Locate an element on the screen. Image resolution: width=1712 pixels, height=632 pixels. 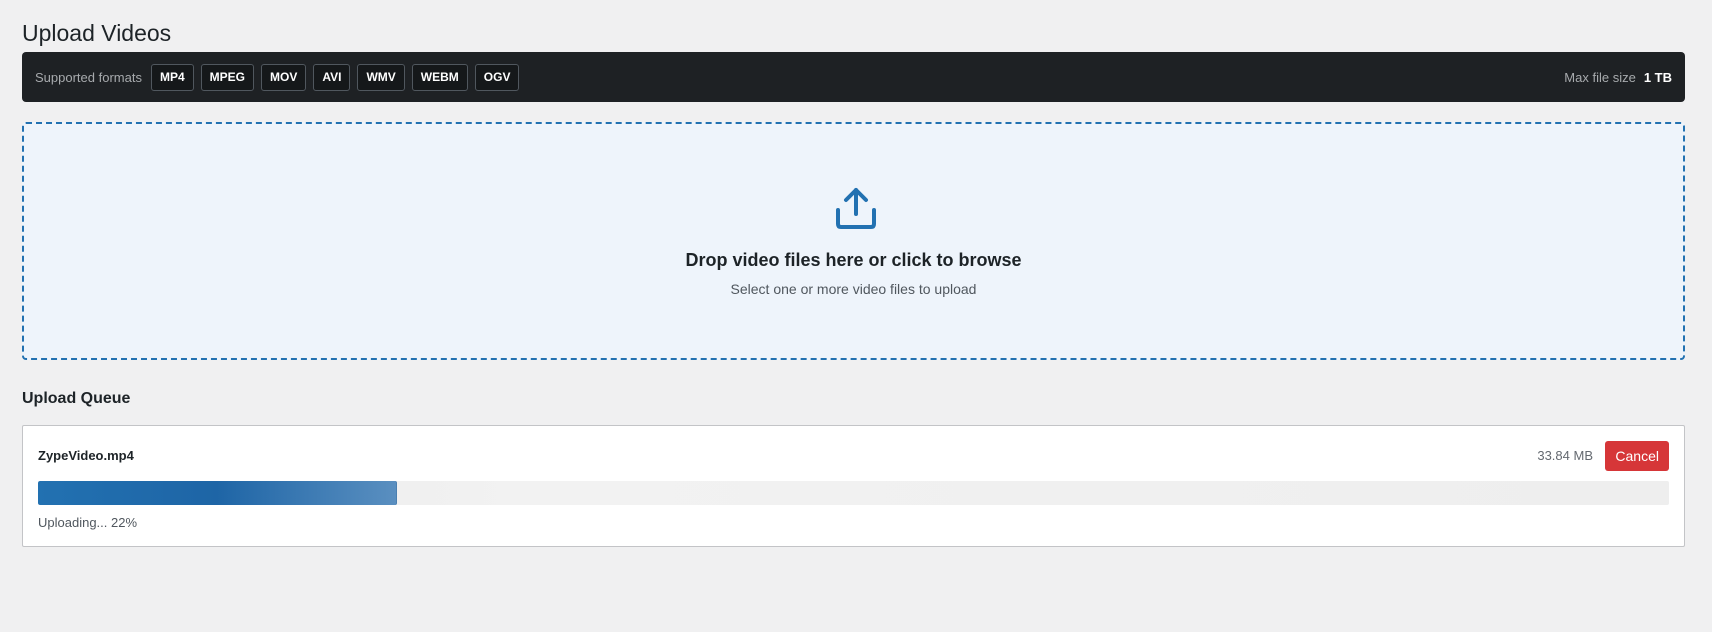
format-badge-webm: WEBM is located at coordinates (439, 77).